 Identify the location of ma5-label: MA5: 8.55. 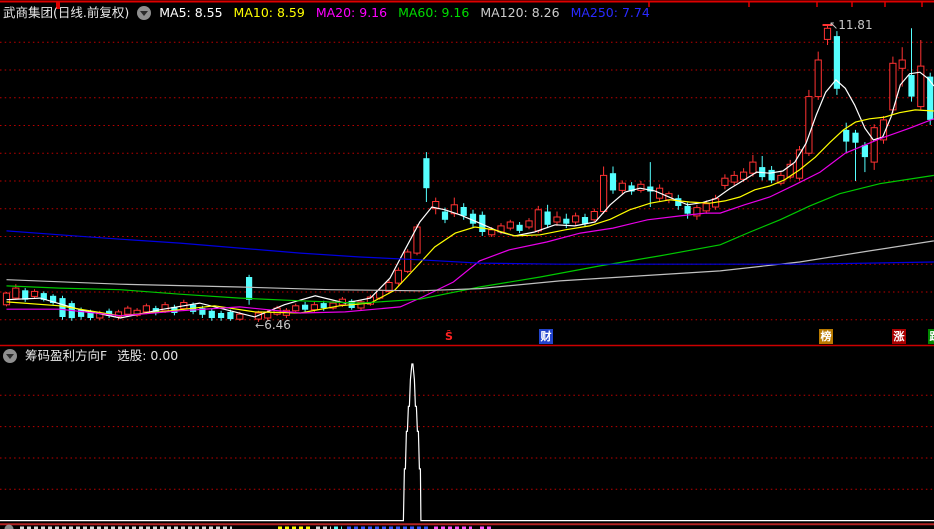
(191, 12).